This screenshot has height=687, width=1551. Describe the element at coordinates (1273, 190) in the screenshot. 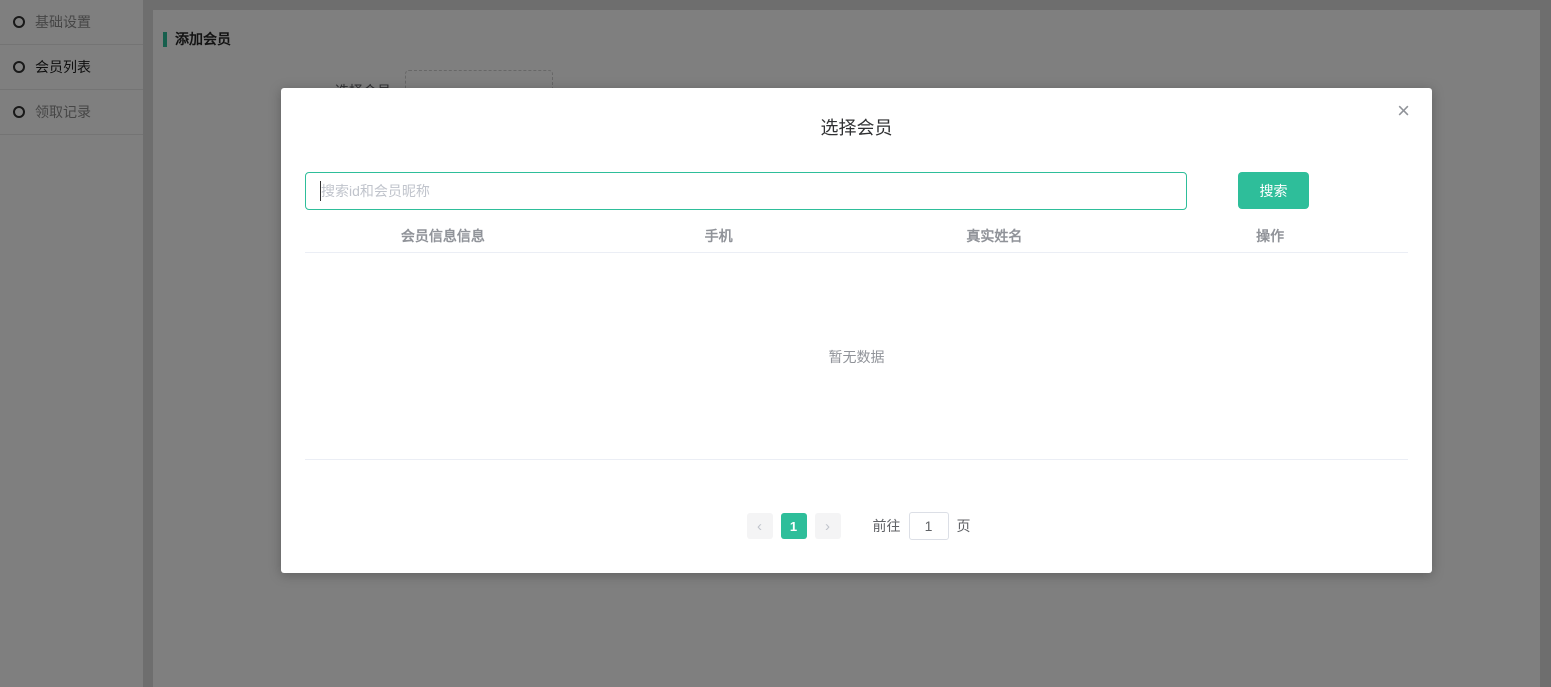

I see `search-button: 搜索` at that location.